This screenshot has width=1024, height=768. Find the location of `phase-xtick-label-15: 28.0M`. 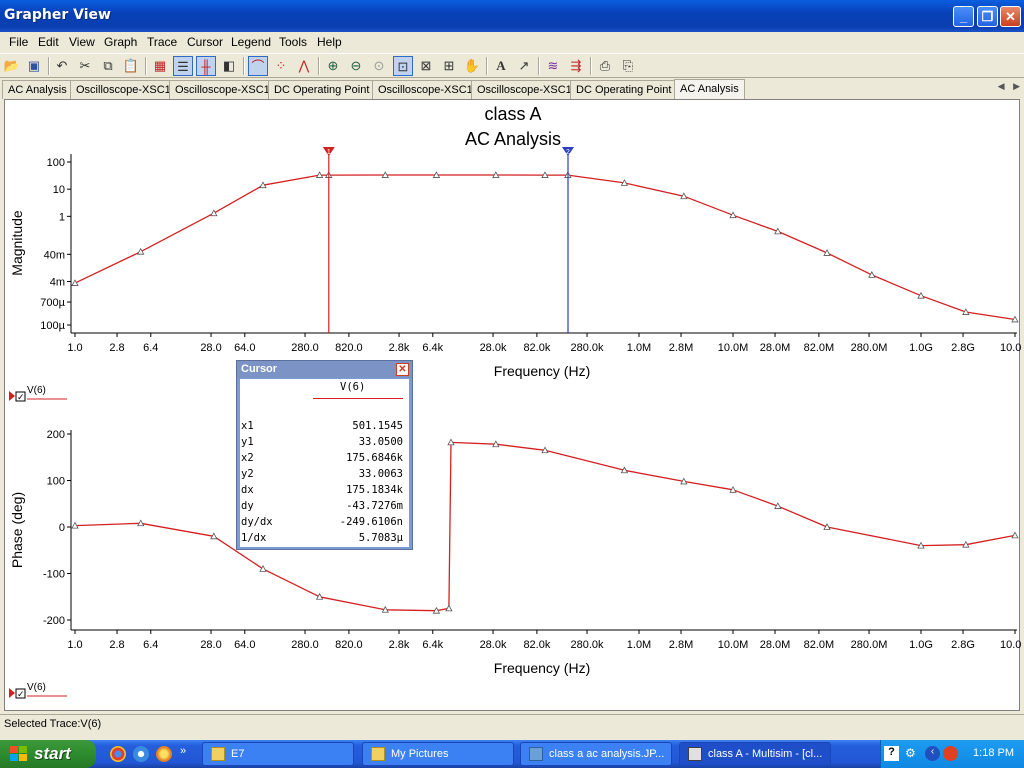

phase-xtick-label-15: 28.0M is located at coordinates (775, 645).